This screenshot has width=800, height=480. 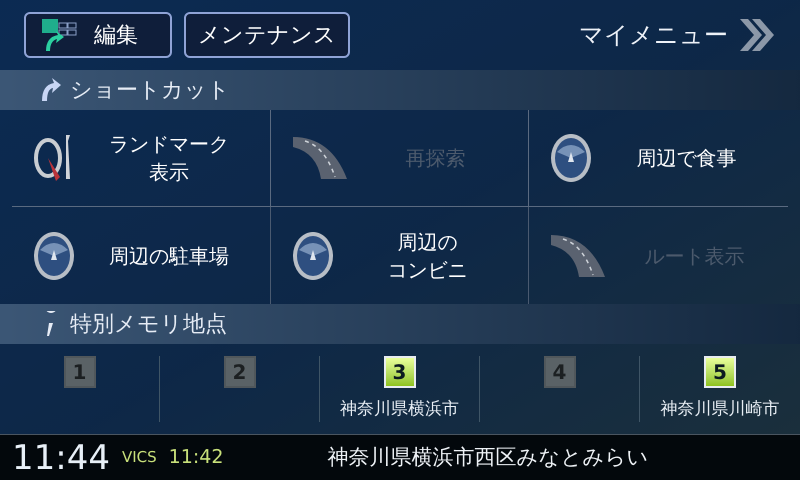 I want to click on vics-label: VICS, so click(x=139, y=457).